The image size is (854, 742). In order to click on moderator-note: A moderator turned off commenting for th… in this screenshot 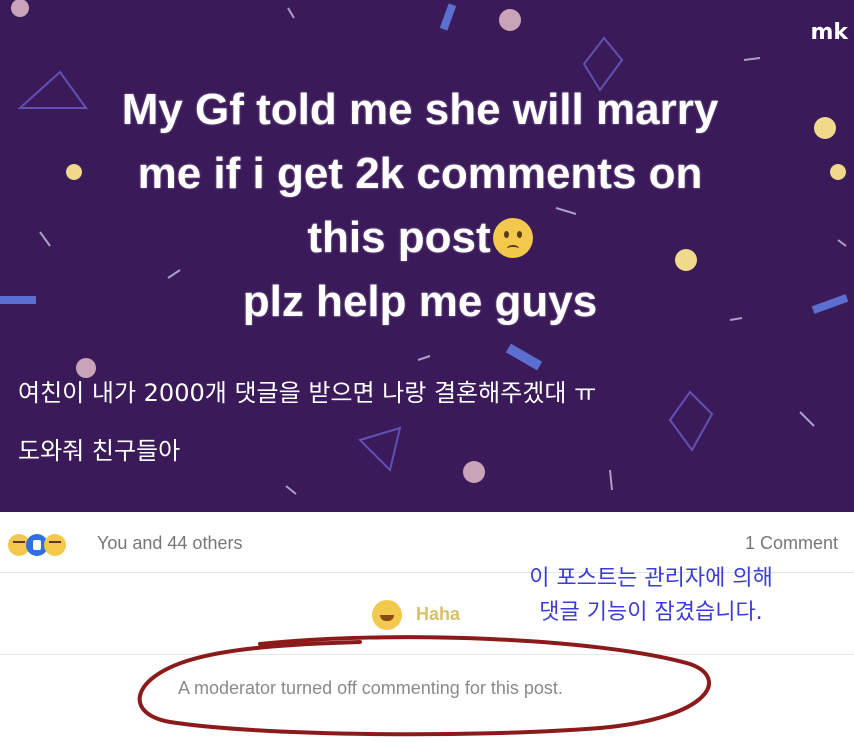, I will do `click(370, 688)`.